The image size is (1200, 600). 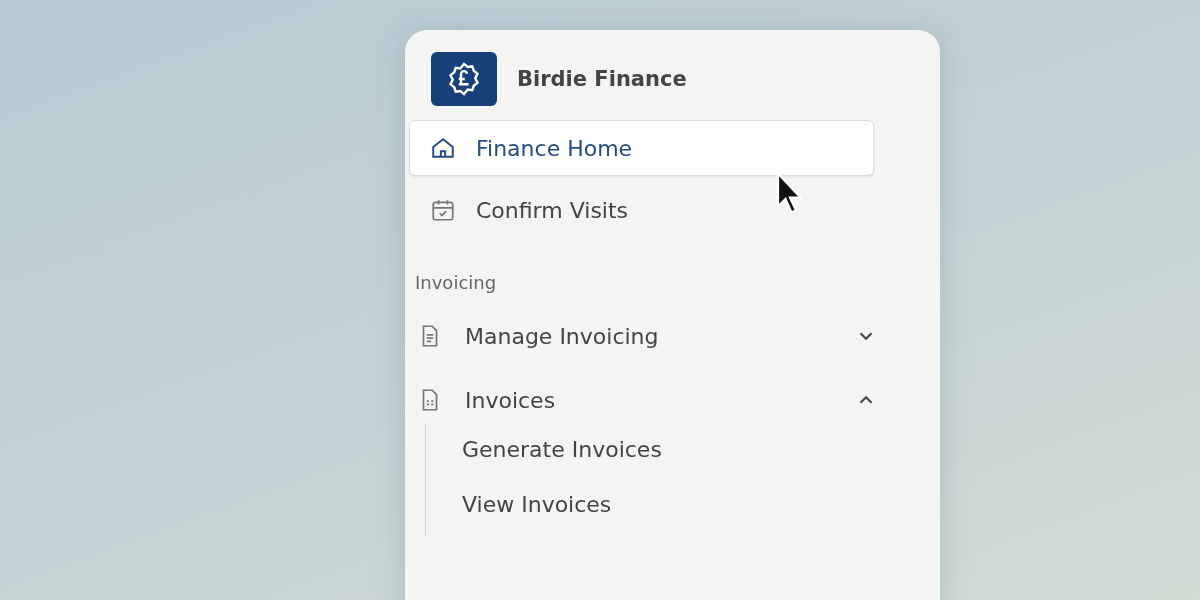 I want to click on nav-item: Finance Home, so click(x=641, y=148).